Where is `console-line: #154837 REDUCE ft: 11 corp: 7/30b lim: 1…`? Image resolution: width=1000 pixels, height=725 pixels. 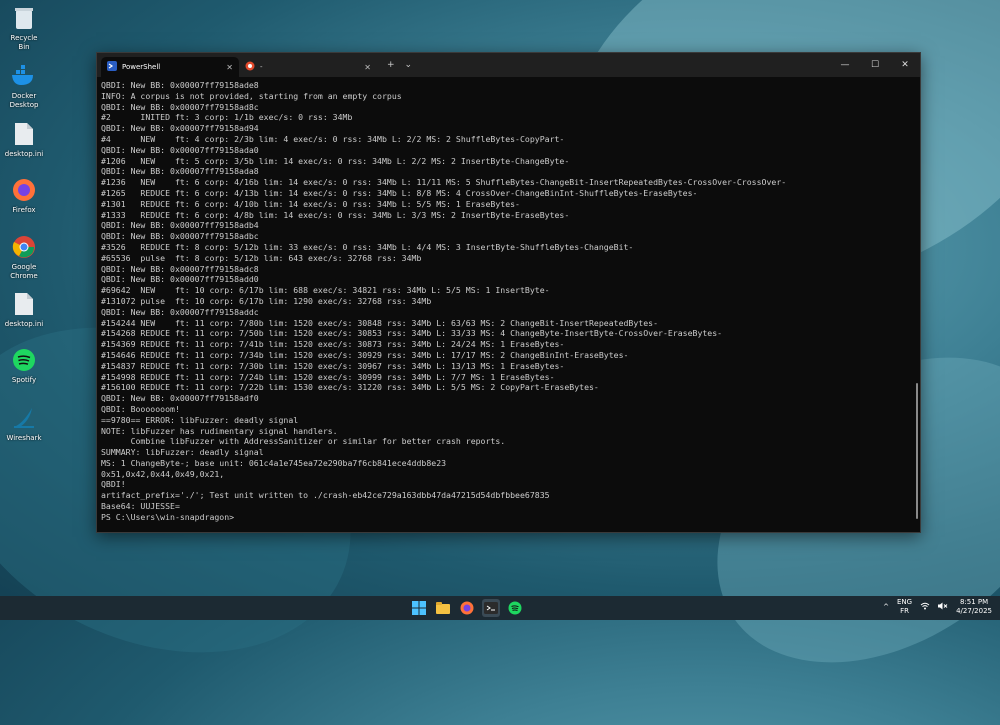
console-line: #154837 REDUCE ft: 11 corp: 7/30b lim: 1… is located at coordinates (333, 365).